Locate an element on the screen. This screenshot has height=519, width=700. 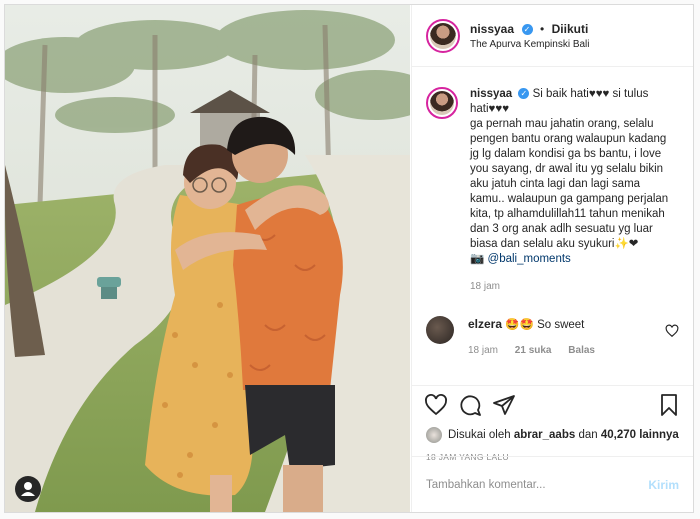
comment-like-icon is located at coordinates (672, 331).